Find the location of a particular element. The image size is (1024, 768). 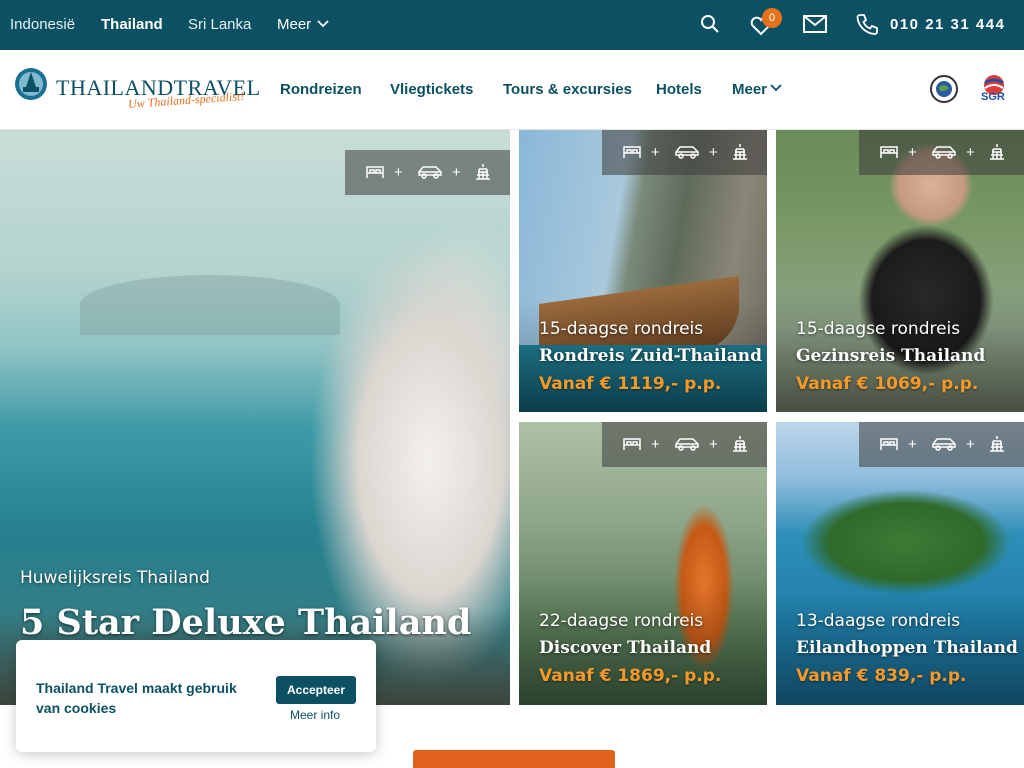

countries-more-dropdown: Meer is located at coordinates (303, 24).